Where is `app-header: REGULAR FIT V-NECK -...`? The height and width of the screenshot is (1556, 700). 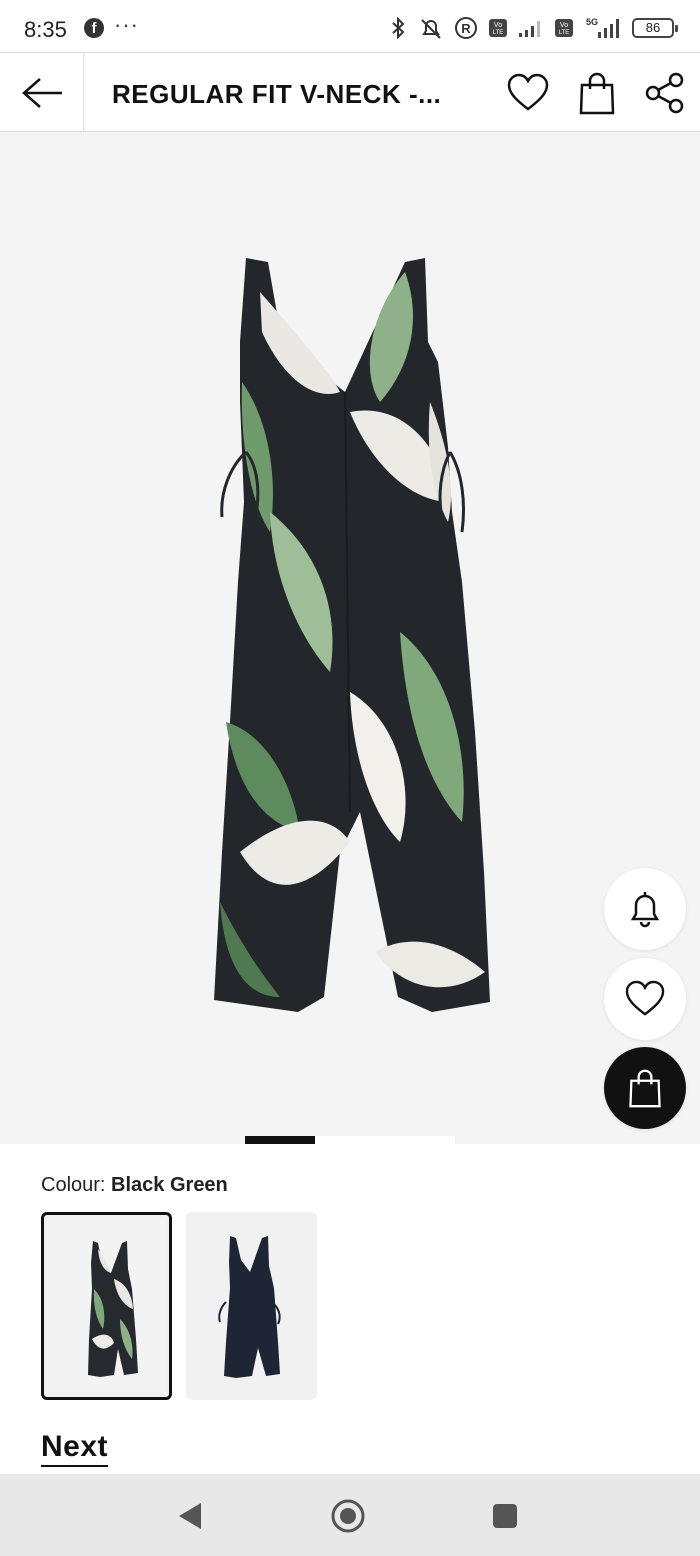 app-header: REGULAR FIT V-NECK -... is located at coordinates (350, 92).